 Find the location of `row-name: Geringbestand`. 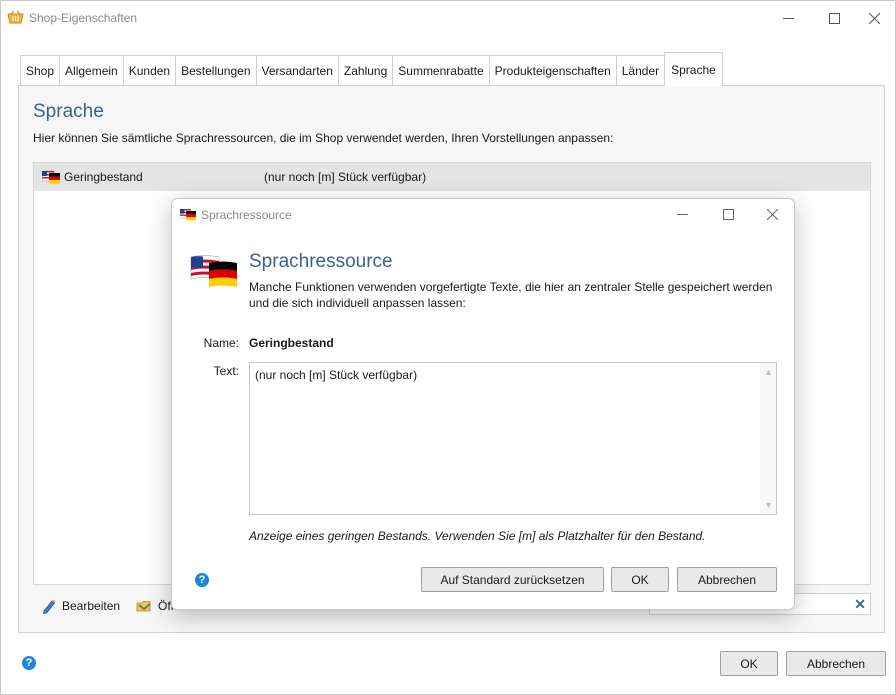

row-name: Geringbestand is located at coordinates (103, 177).